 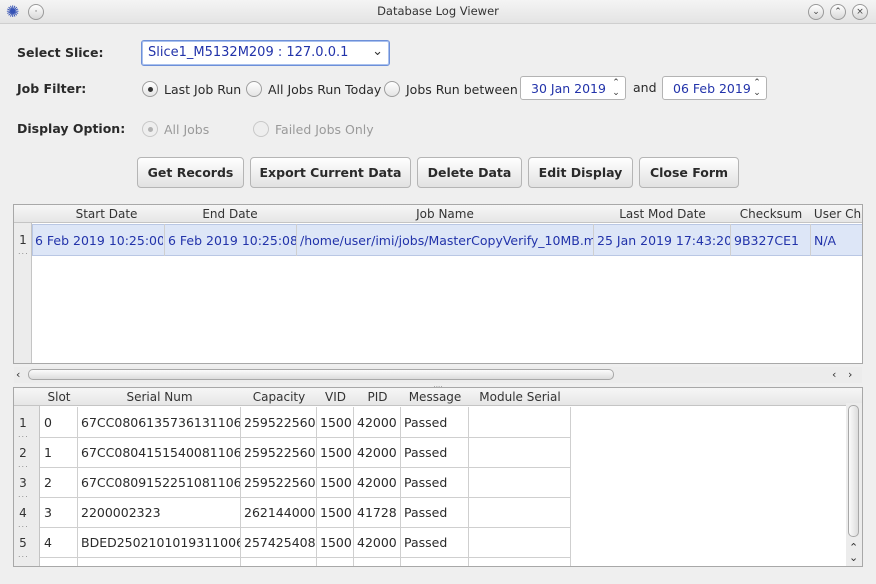 What do you see at coordinates (469, 172) in the screenshot?
I see `delete-data-button: Delete Data` at bounding box center [469, 172].